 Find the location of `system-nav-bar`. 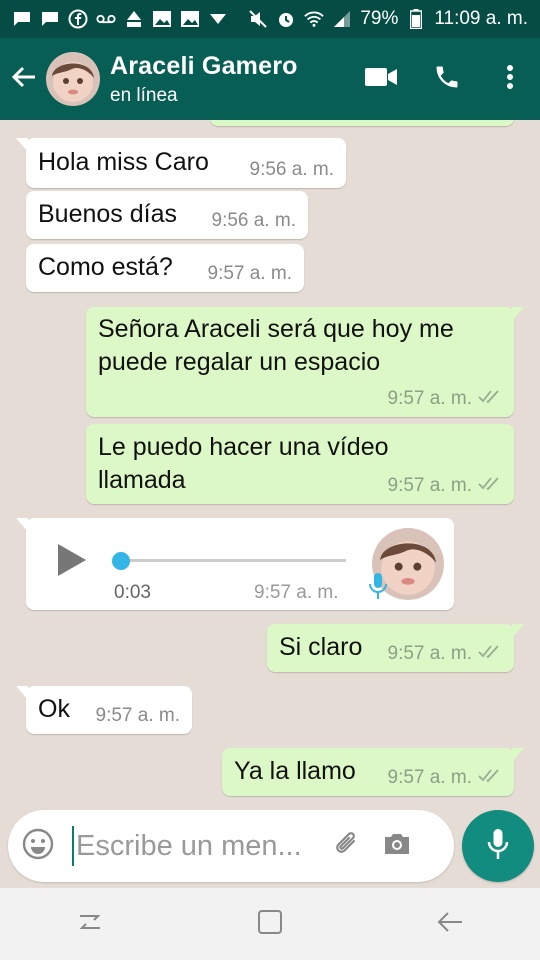

system-nav-bar is located at coordinates (270, 924).